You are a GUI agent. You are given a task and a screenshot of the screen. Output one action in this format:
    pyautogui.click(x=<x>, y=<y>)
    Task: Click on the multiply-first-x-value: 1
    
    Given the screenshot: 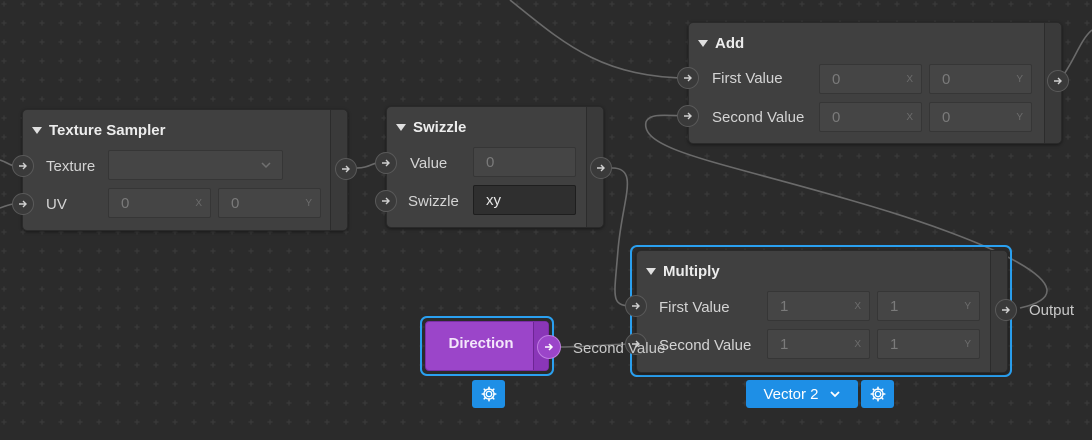 What is the action you would take?
    pyautogui.click(x=784, y=306)
    